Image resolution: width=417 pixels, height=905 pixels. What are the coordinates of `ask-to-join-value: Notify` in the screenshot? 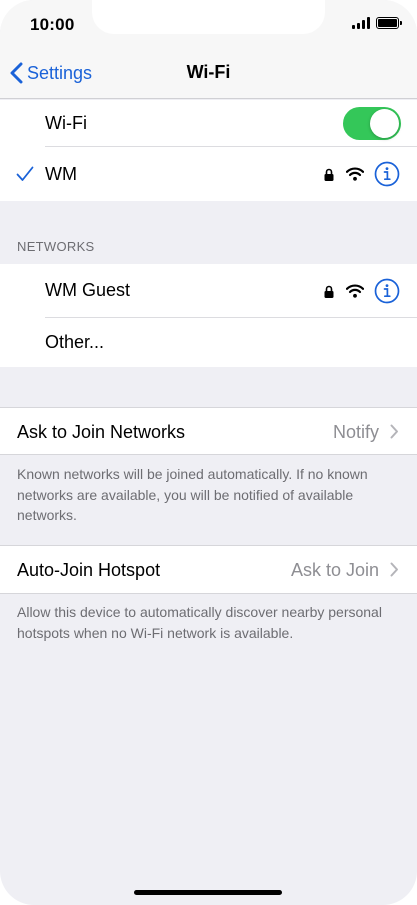 It's located at (355, 432).